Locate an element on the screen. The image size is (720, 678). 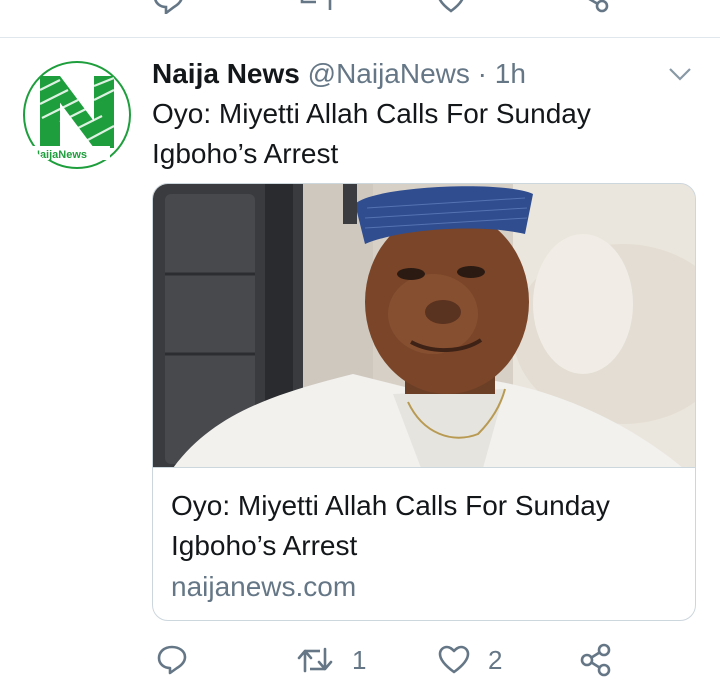
like-count: 2 is located at coordinates (495, 659).